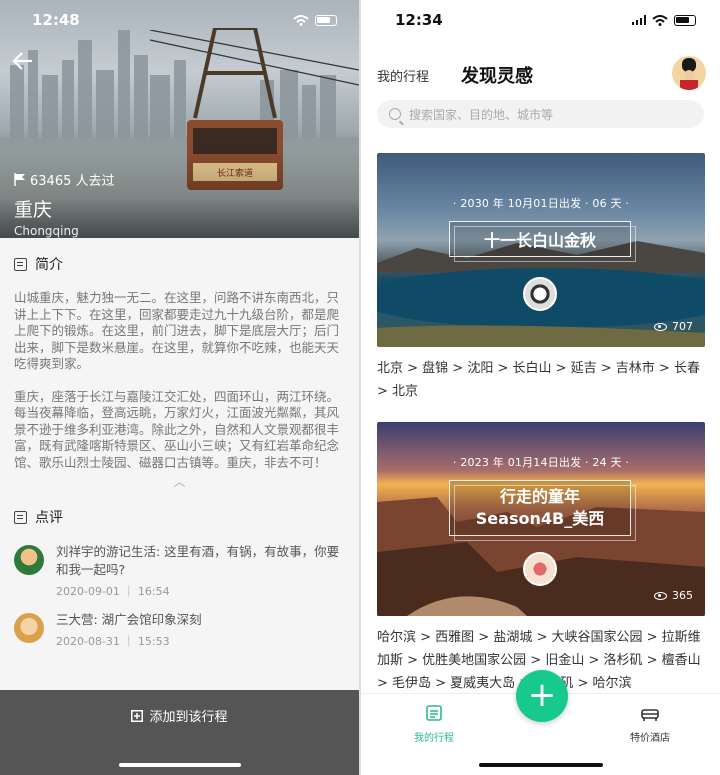  I want to click on review-time: 2020-08-31 ｜ 15:53, so click(113, 641).